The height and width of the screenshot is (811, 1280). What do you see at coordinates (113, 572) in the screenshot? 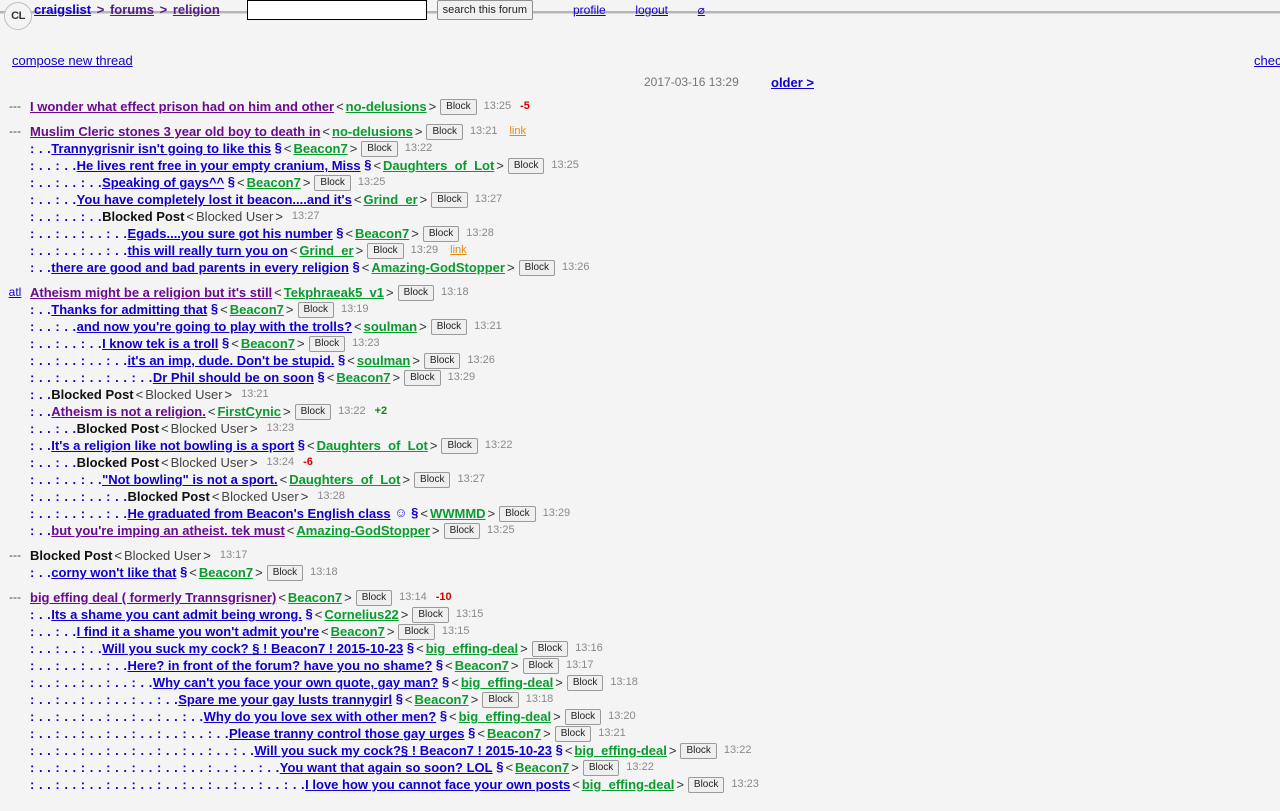
I see `post-title-link: corny won't like that` at bounding box center [113, 572].